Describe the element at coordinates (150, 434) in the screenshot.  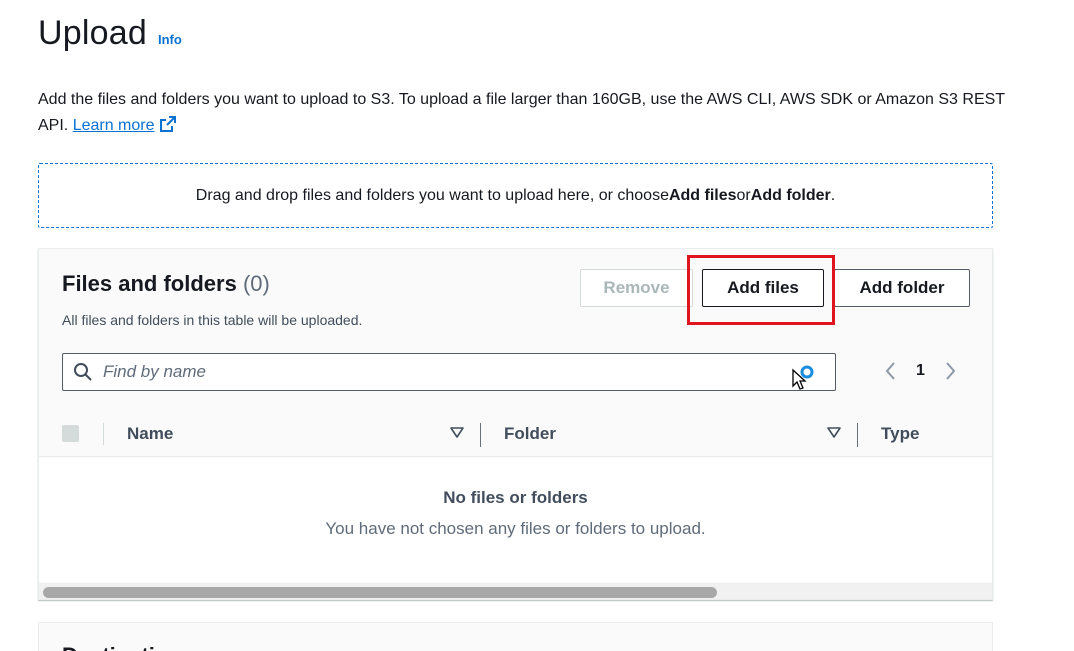
I see `column-header-name: Name` at that location.